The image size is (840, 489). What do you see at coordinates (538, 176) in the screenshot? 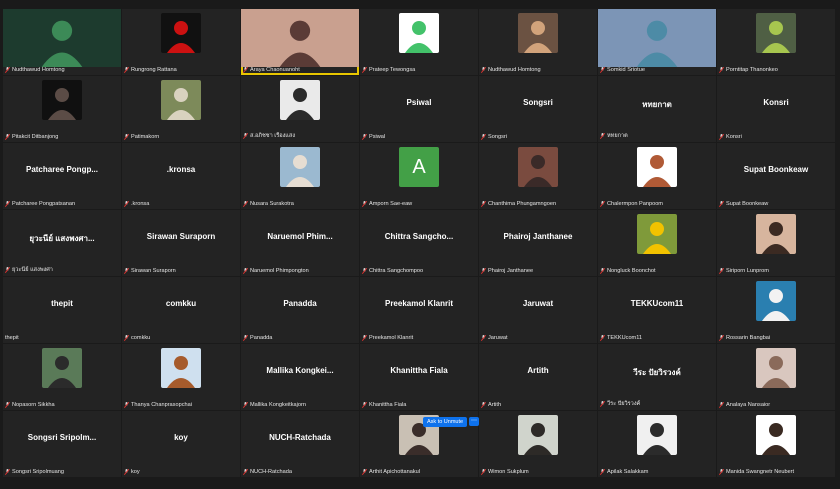
I see `participant-tile: Chanthima Phungamngoen` at bounding box center [538, 176].